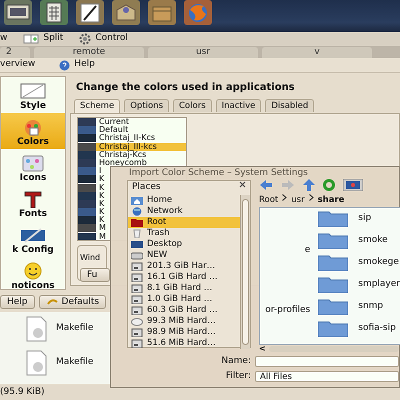 The image size is (400, 400). What do you see at coordinates (242, 184) in the screenshot?
I see `close-icon` at bounding box center [242, 184].